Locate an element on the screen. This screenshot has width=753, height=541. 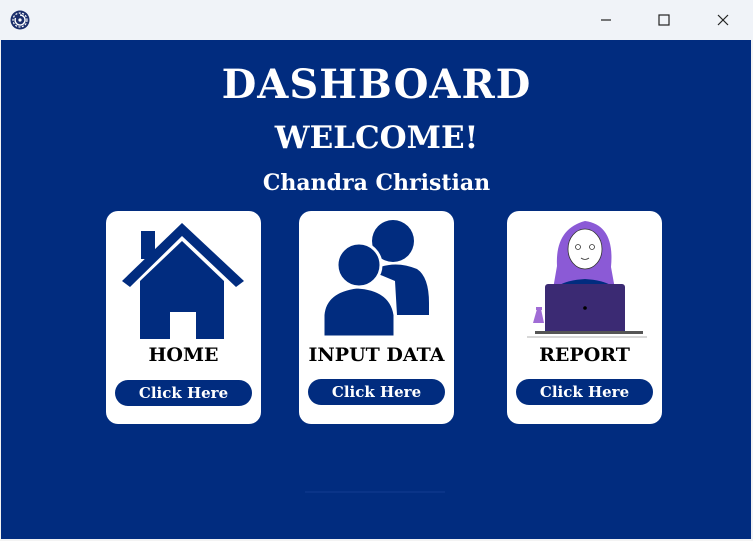
user-name: Chandra Christian is located at coordinates (376, 183).